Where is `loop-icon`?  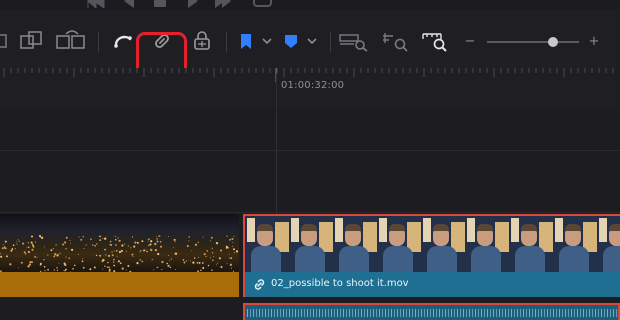 loop-icon is located at coordinates (263, 4).